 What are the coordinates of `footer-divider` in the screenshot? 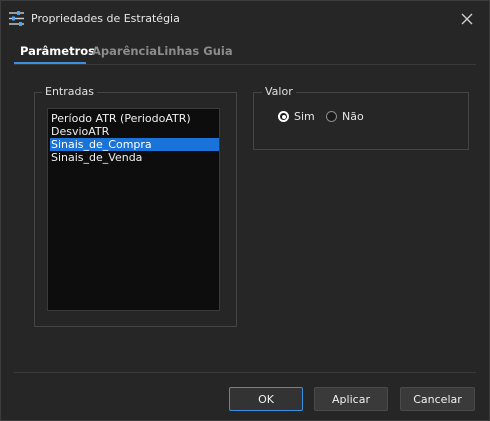 It's located at (245, 372).